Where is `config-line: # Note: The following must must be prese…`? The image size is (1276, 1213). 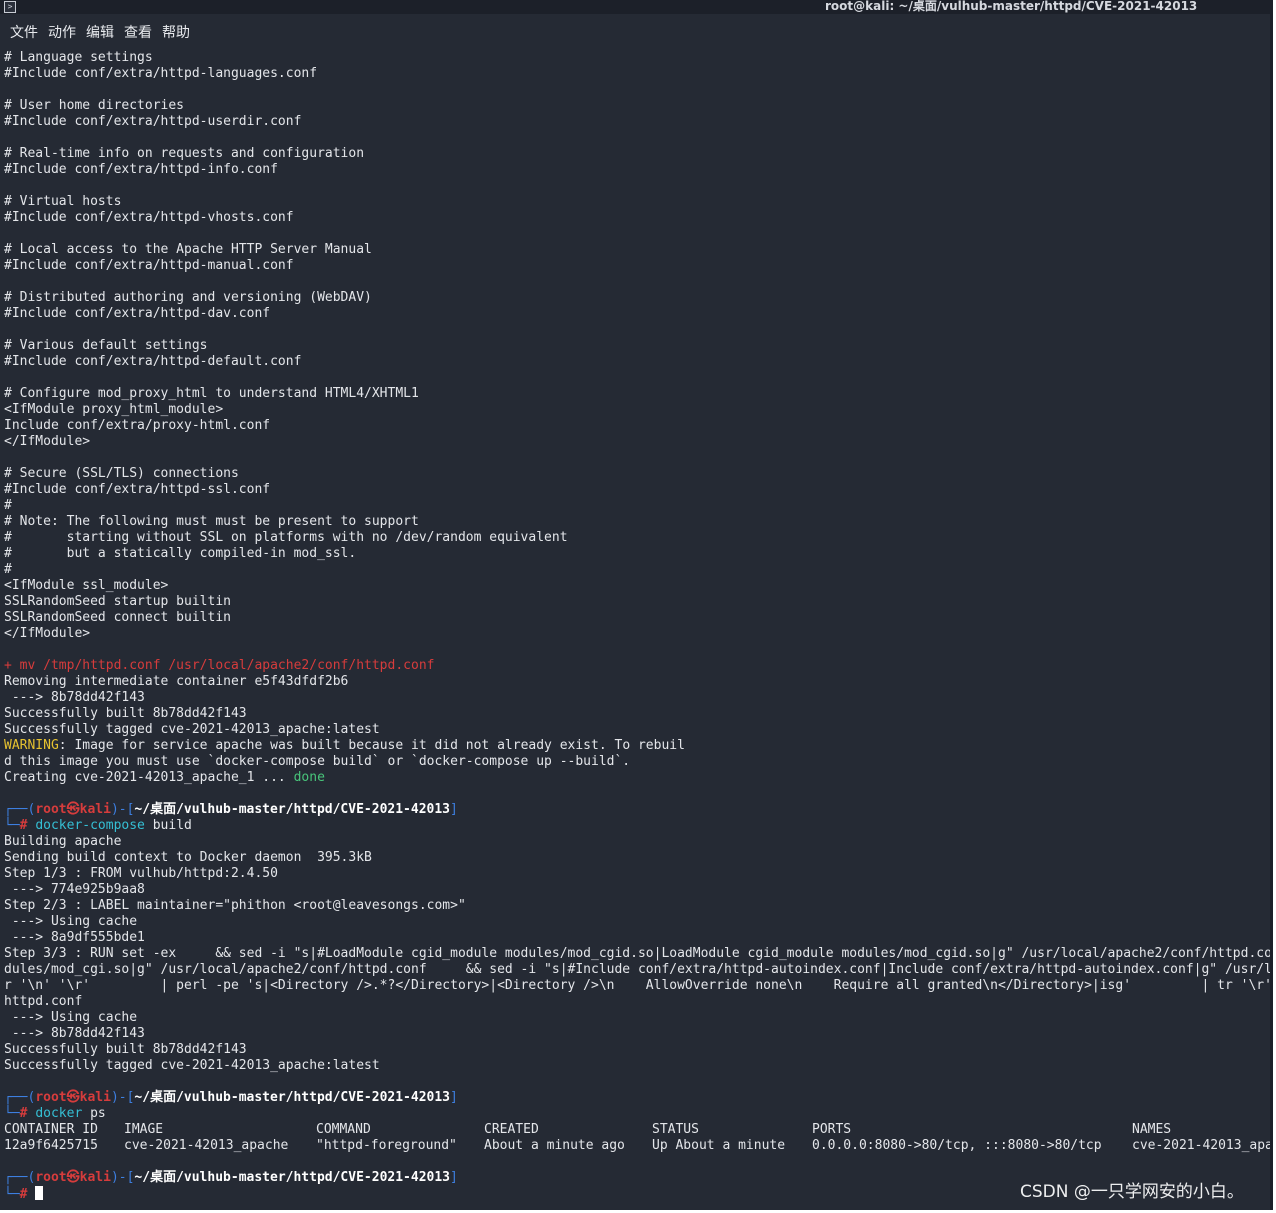 config-line: # Note: The following must must be prese… is located at coordinates (211, 521).